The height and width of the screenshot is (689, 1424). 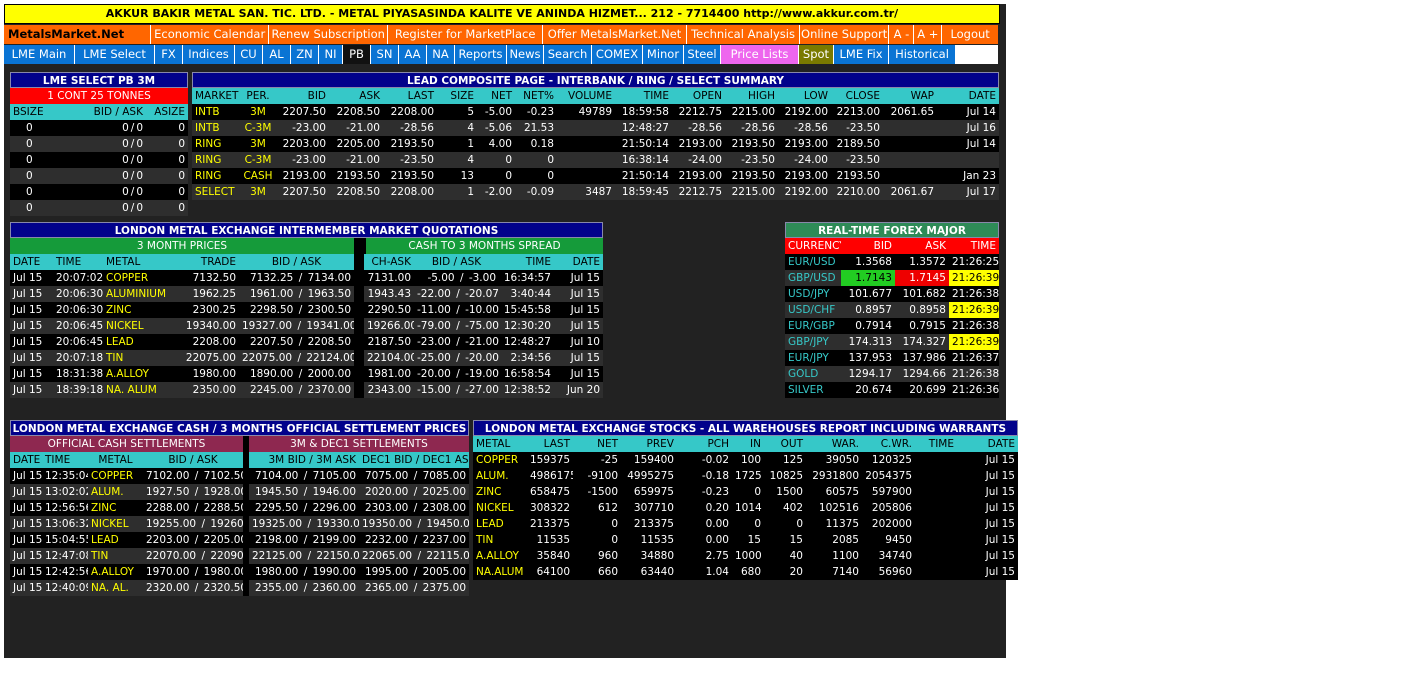 I want to click on composite-cell: 3487, so click(x=586, y=192).